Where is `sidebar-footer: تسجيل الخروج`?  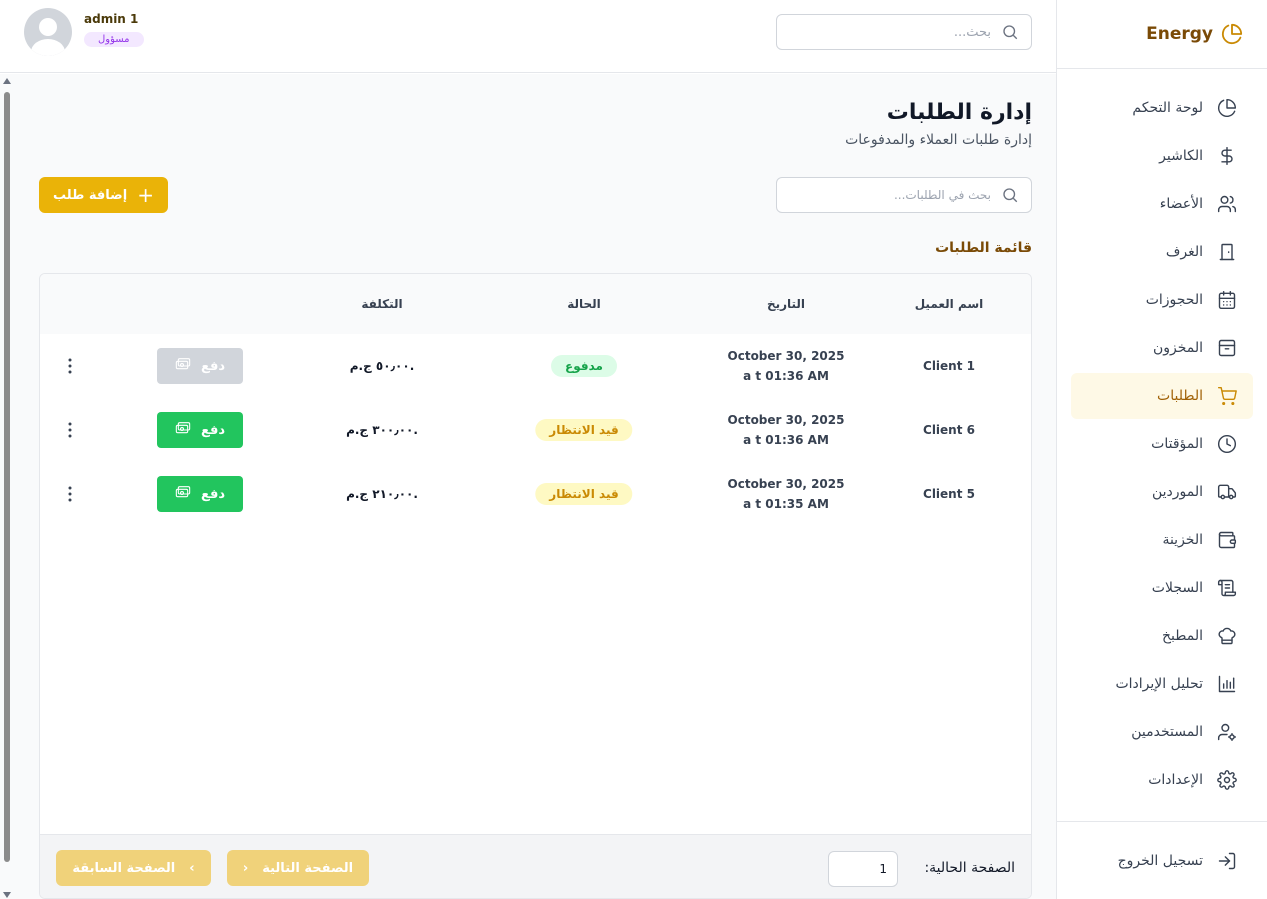 sidebar-footer: تسجيل الخروج is located at coordinates (1162, 860).